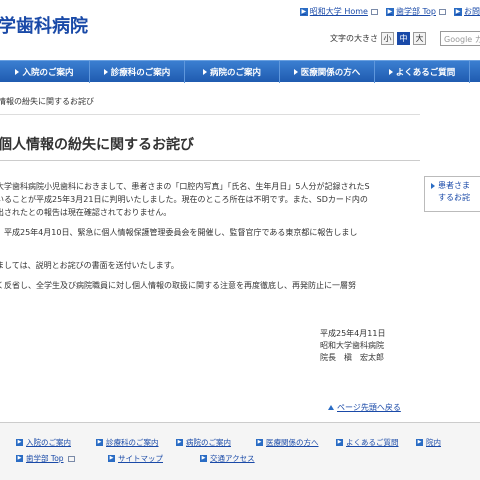 The width and height of the screenshot is (480, 480). What do you see at coordinates (360, 442) in the screenshot?
I see `footer-link-faq: ▶ よくあるご質問` at bounding box center [360, 442].